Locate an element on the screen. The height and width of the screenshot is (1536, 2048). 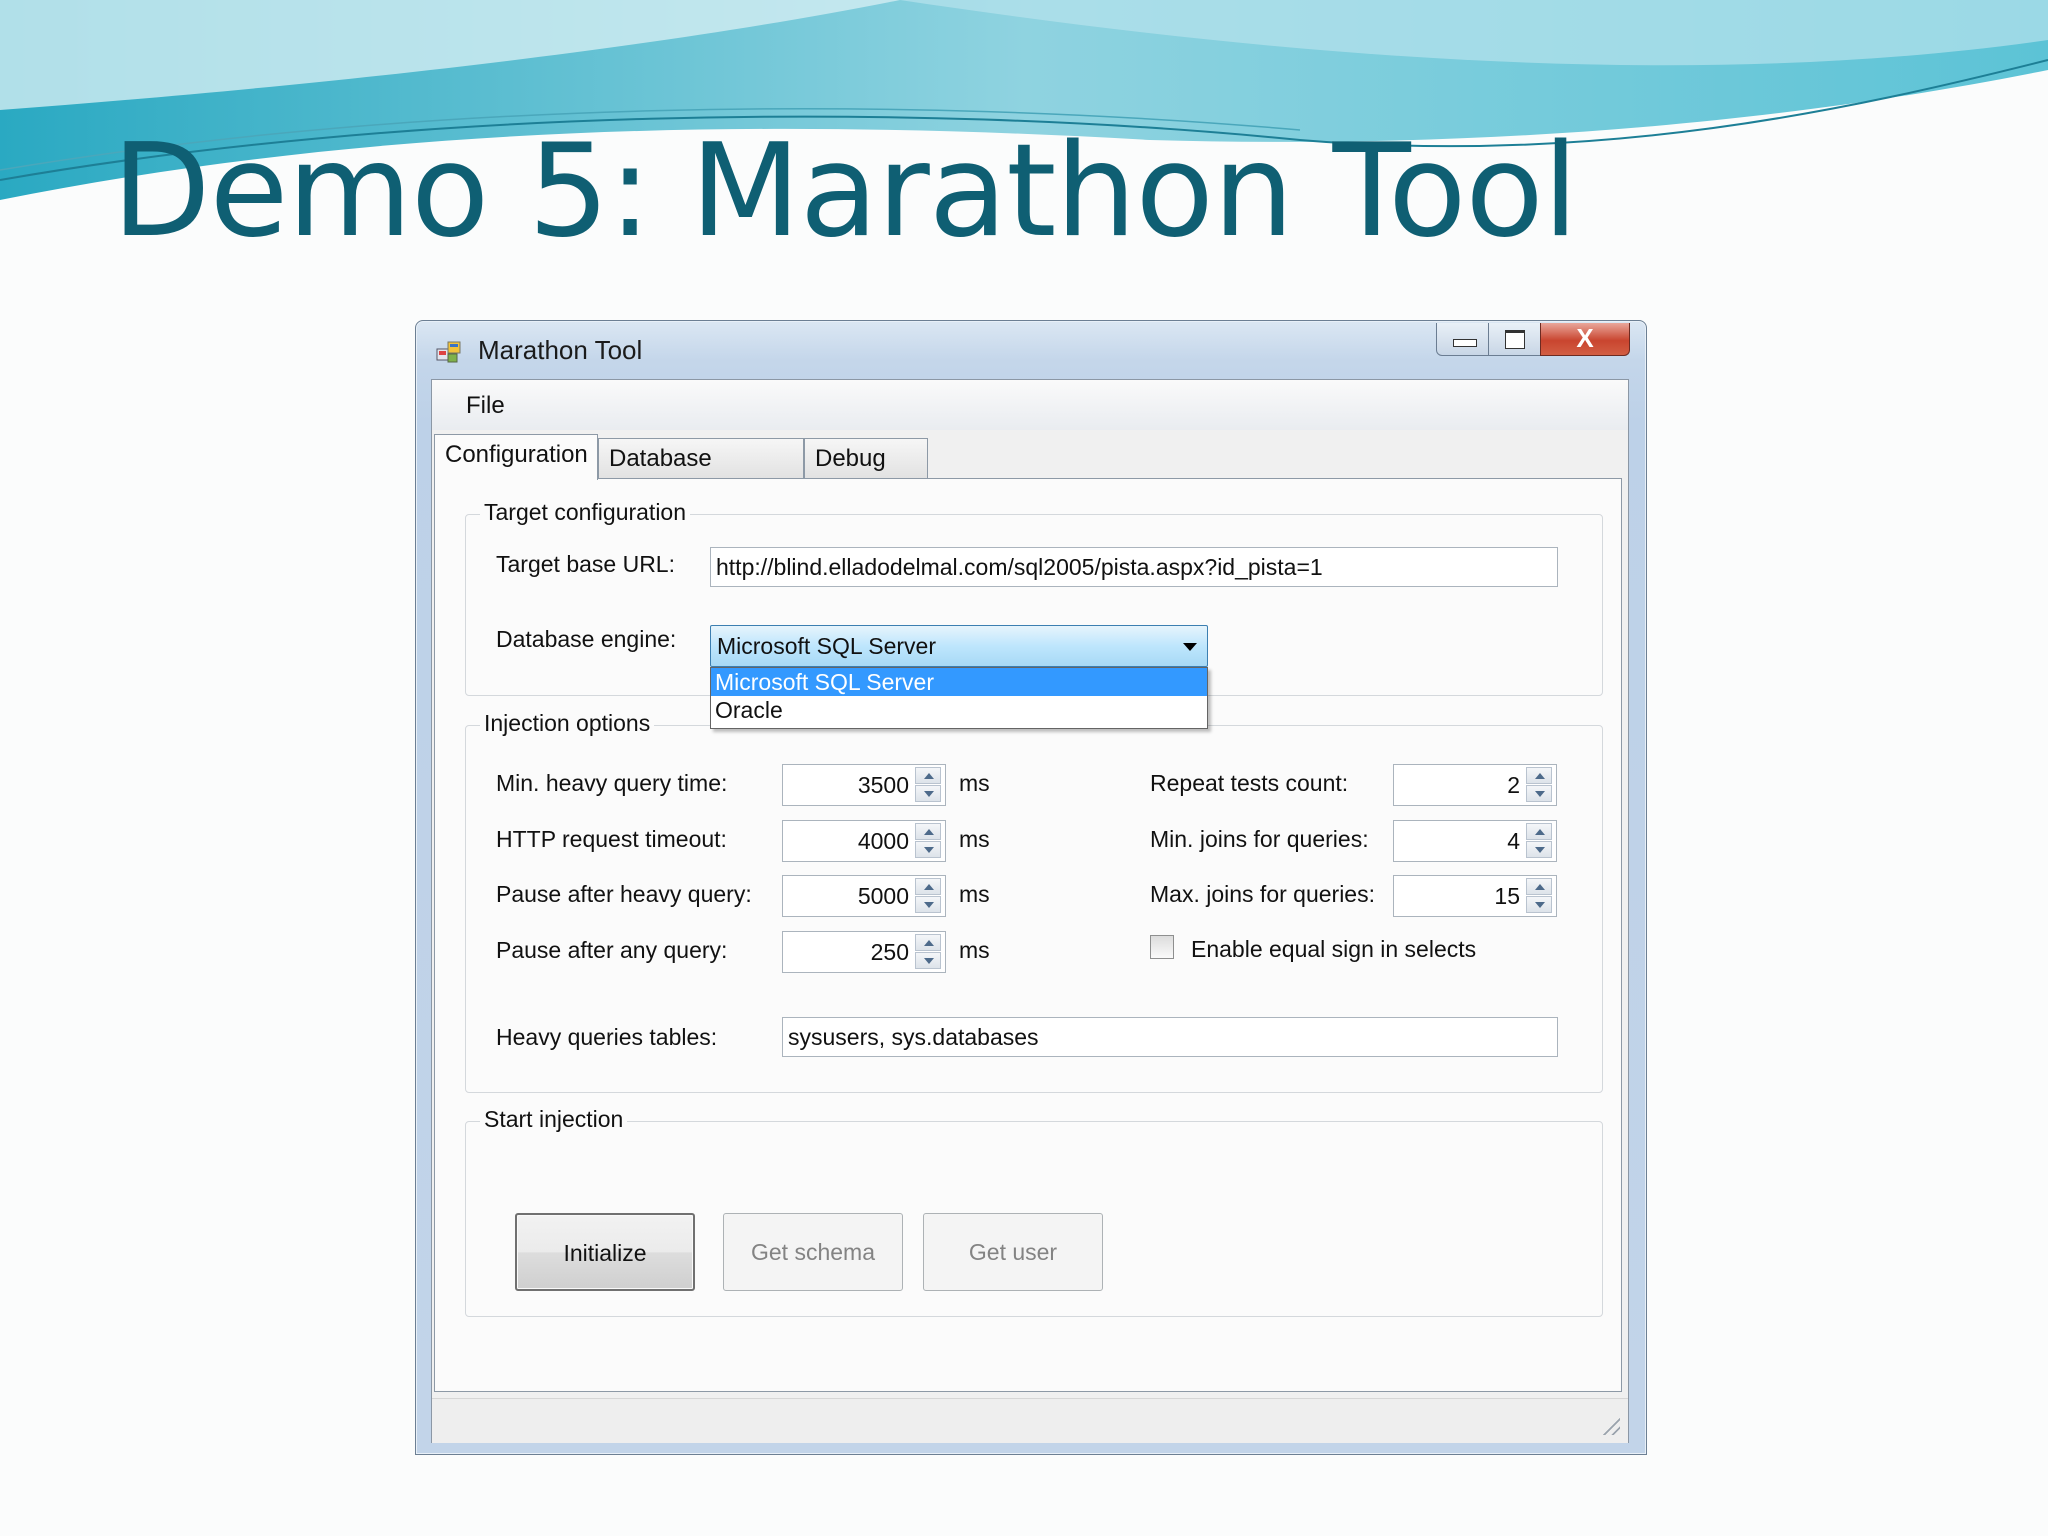
max-joins-value: 15 is located at coordinates (1507, 896).